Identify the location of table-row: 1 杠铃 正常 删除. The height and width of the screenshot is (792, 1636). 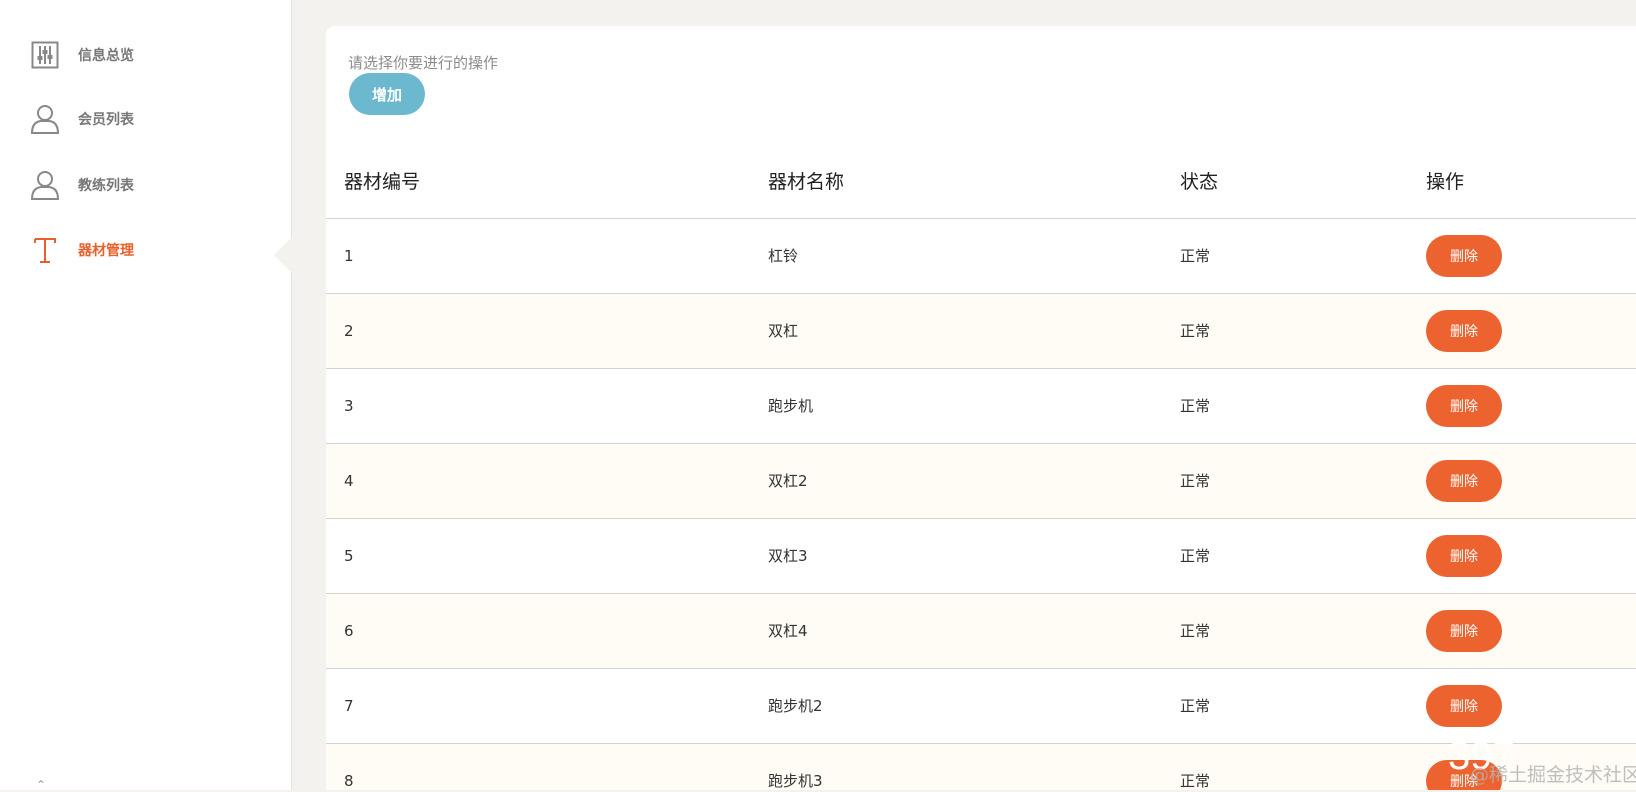
(981, 256).